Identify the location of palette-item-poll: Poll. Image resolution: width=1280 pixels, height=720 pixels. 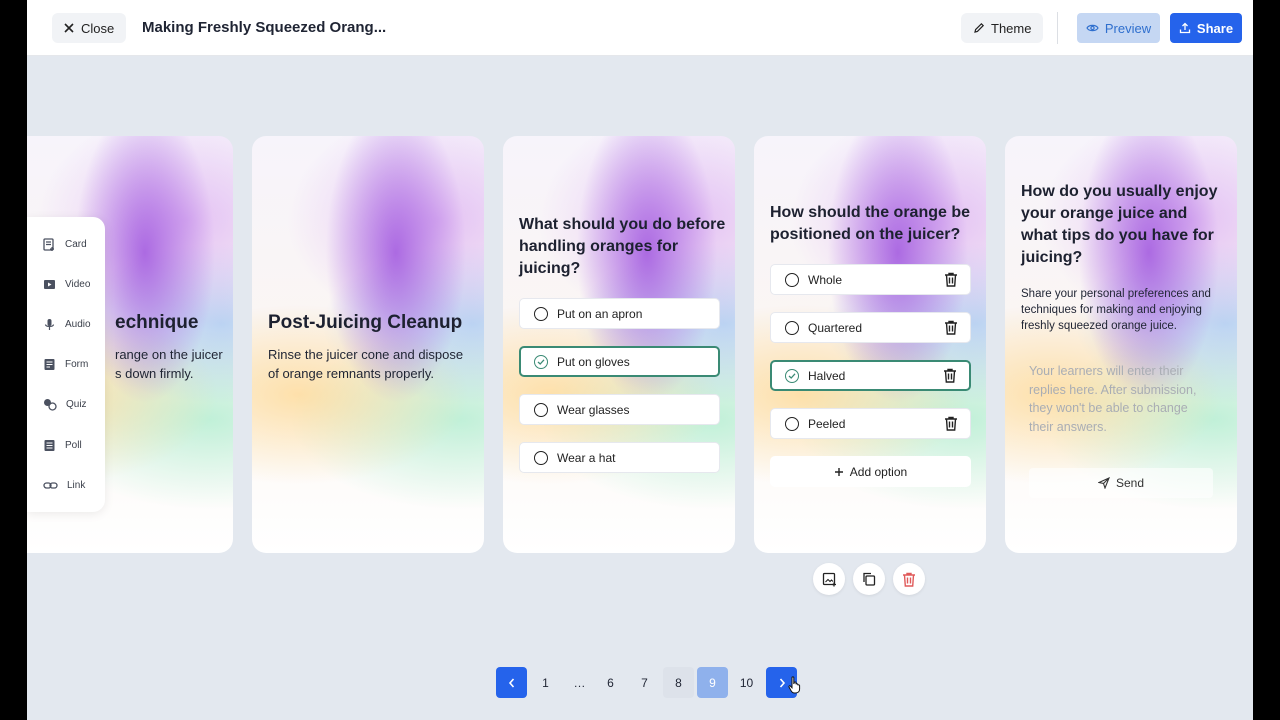
(62, 445).